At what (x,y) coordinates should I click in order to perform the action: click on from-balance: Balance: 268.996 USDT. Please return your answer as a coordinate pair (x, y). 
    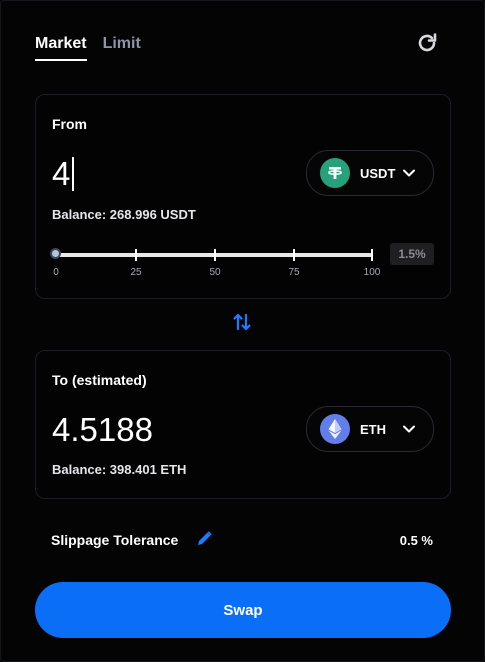
    Looking at the image, I should click on (124, 214).